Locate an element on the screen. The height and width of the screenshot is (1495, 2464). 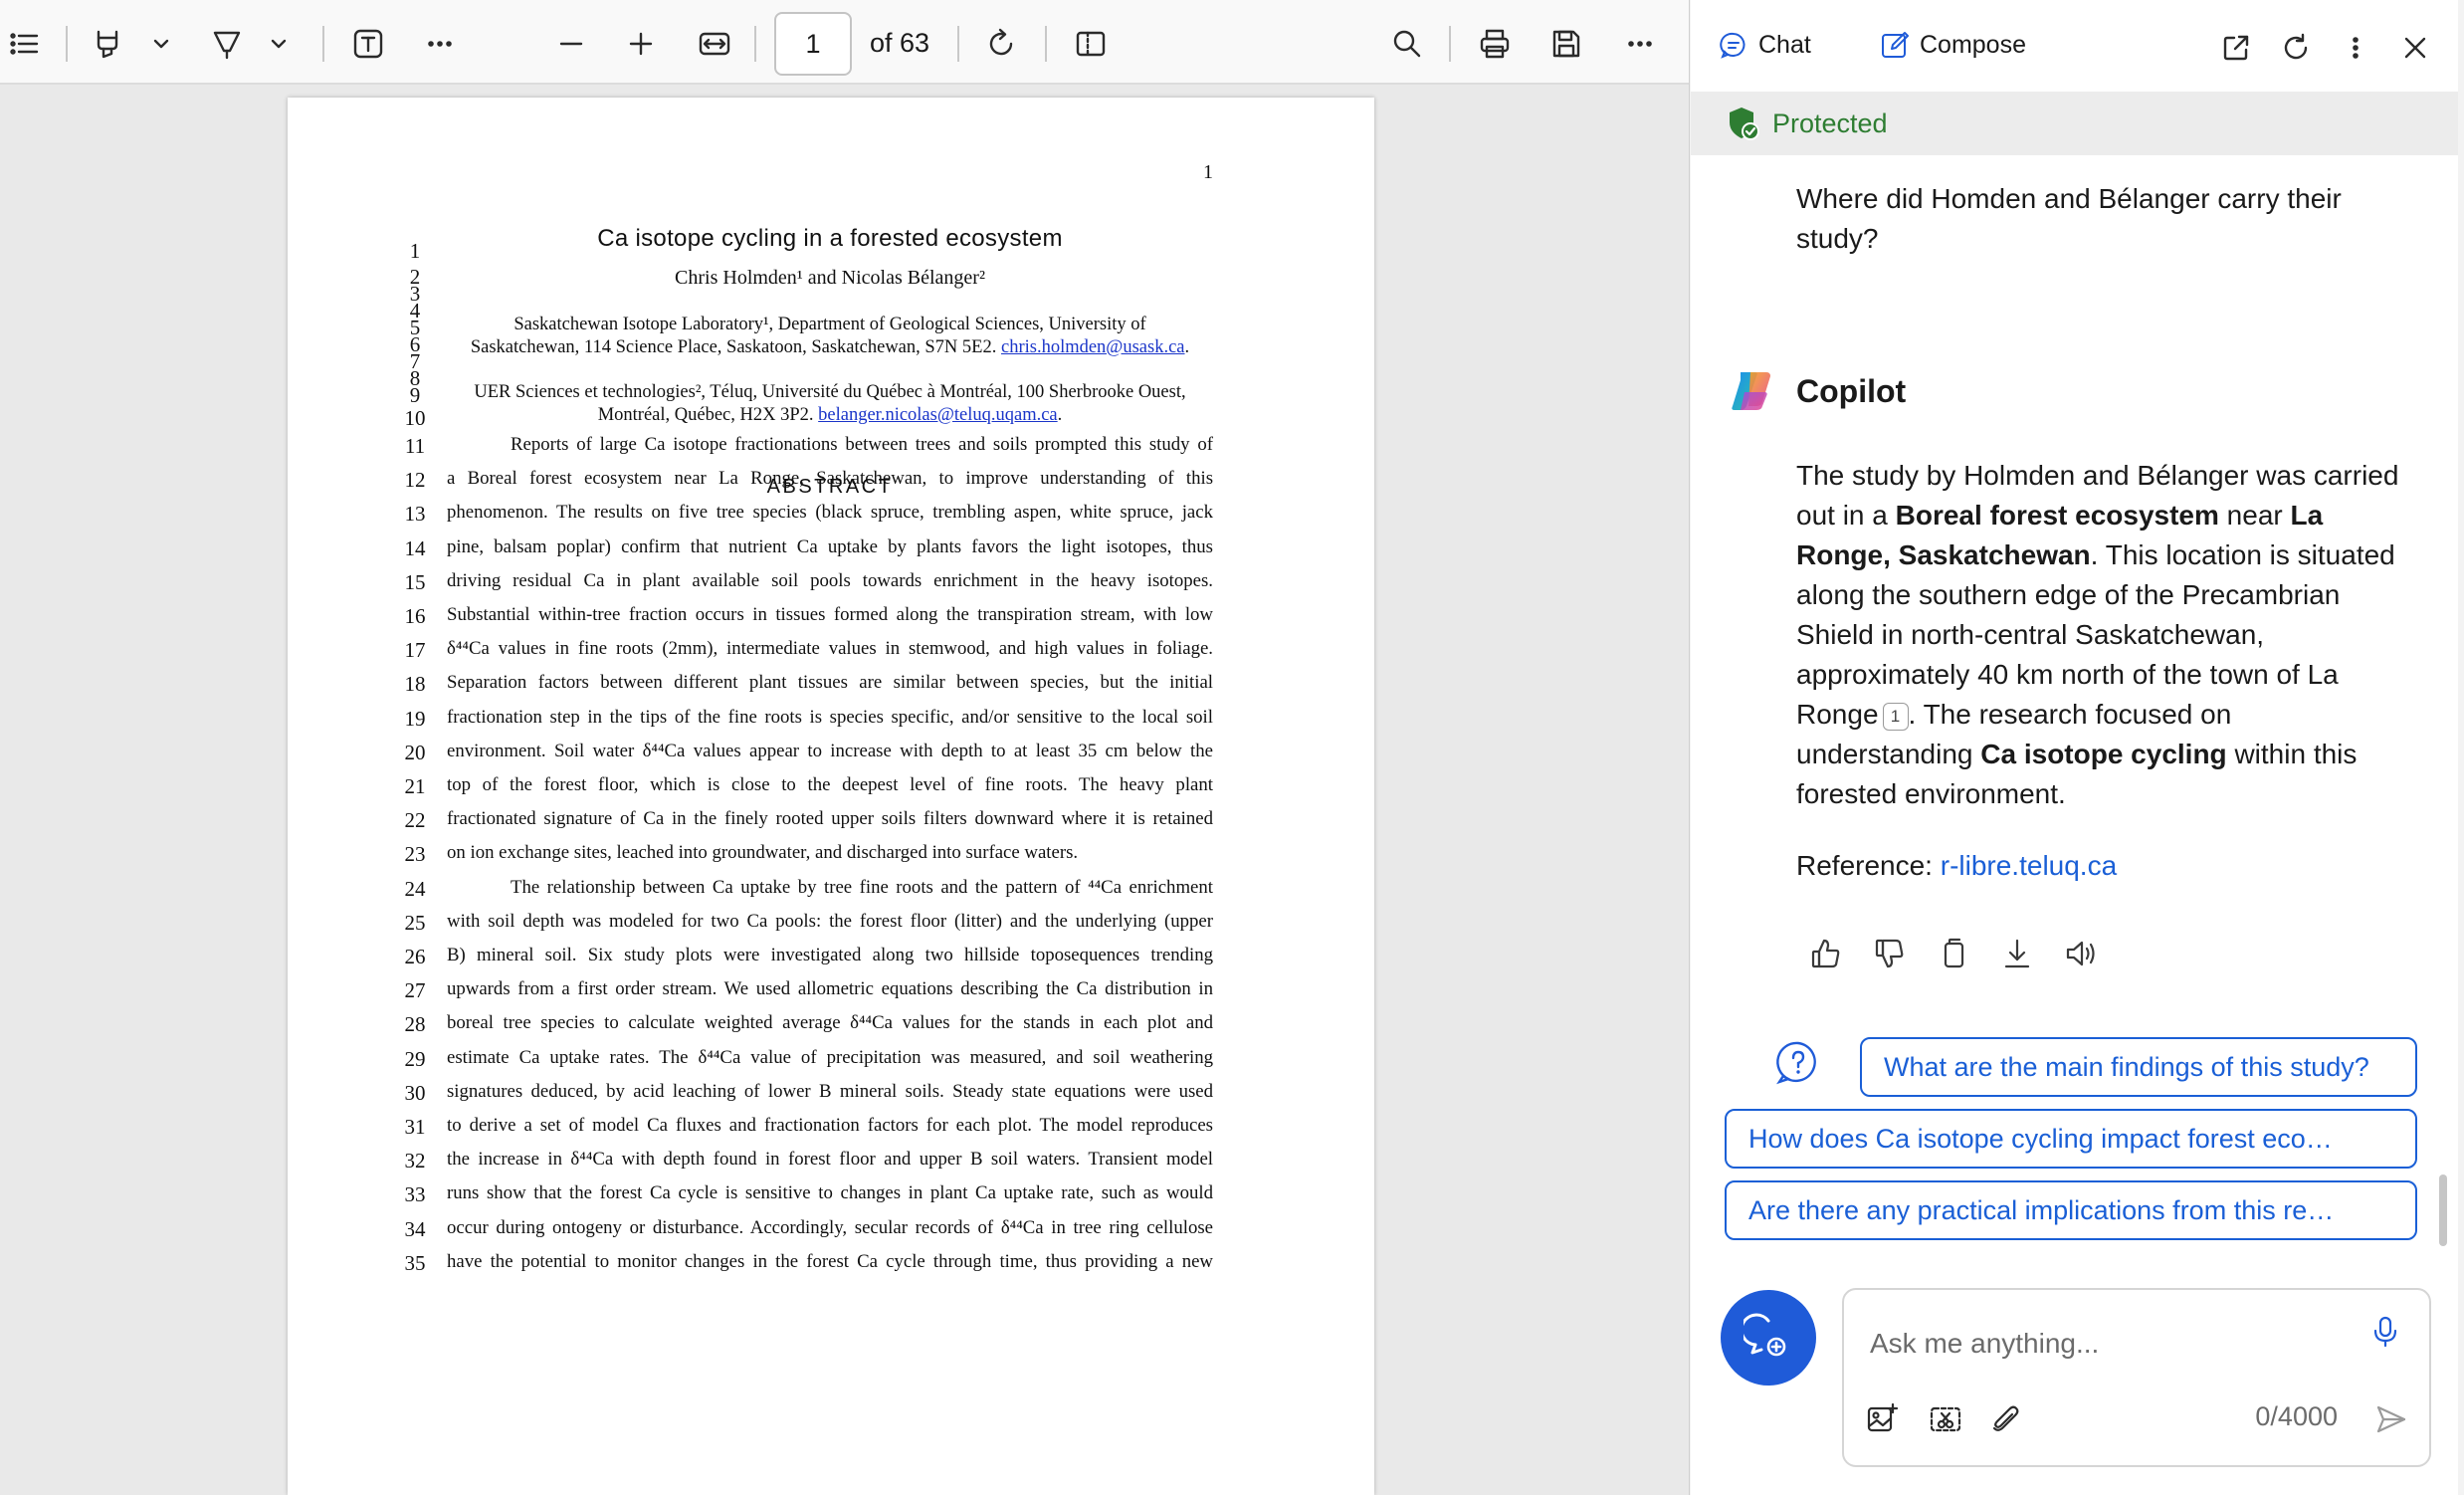
line-number: 19 is located at coordinates (415, 718).